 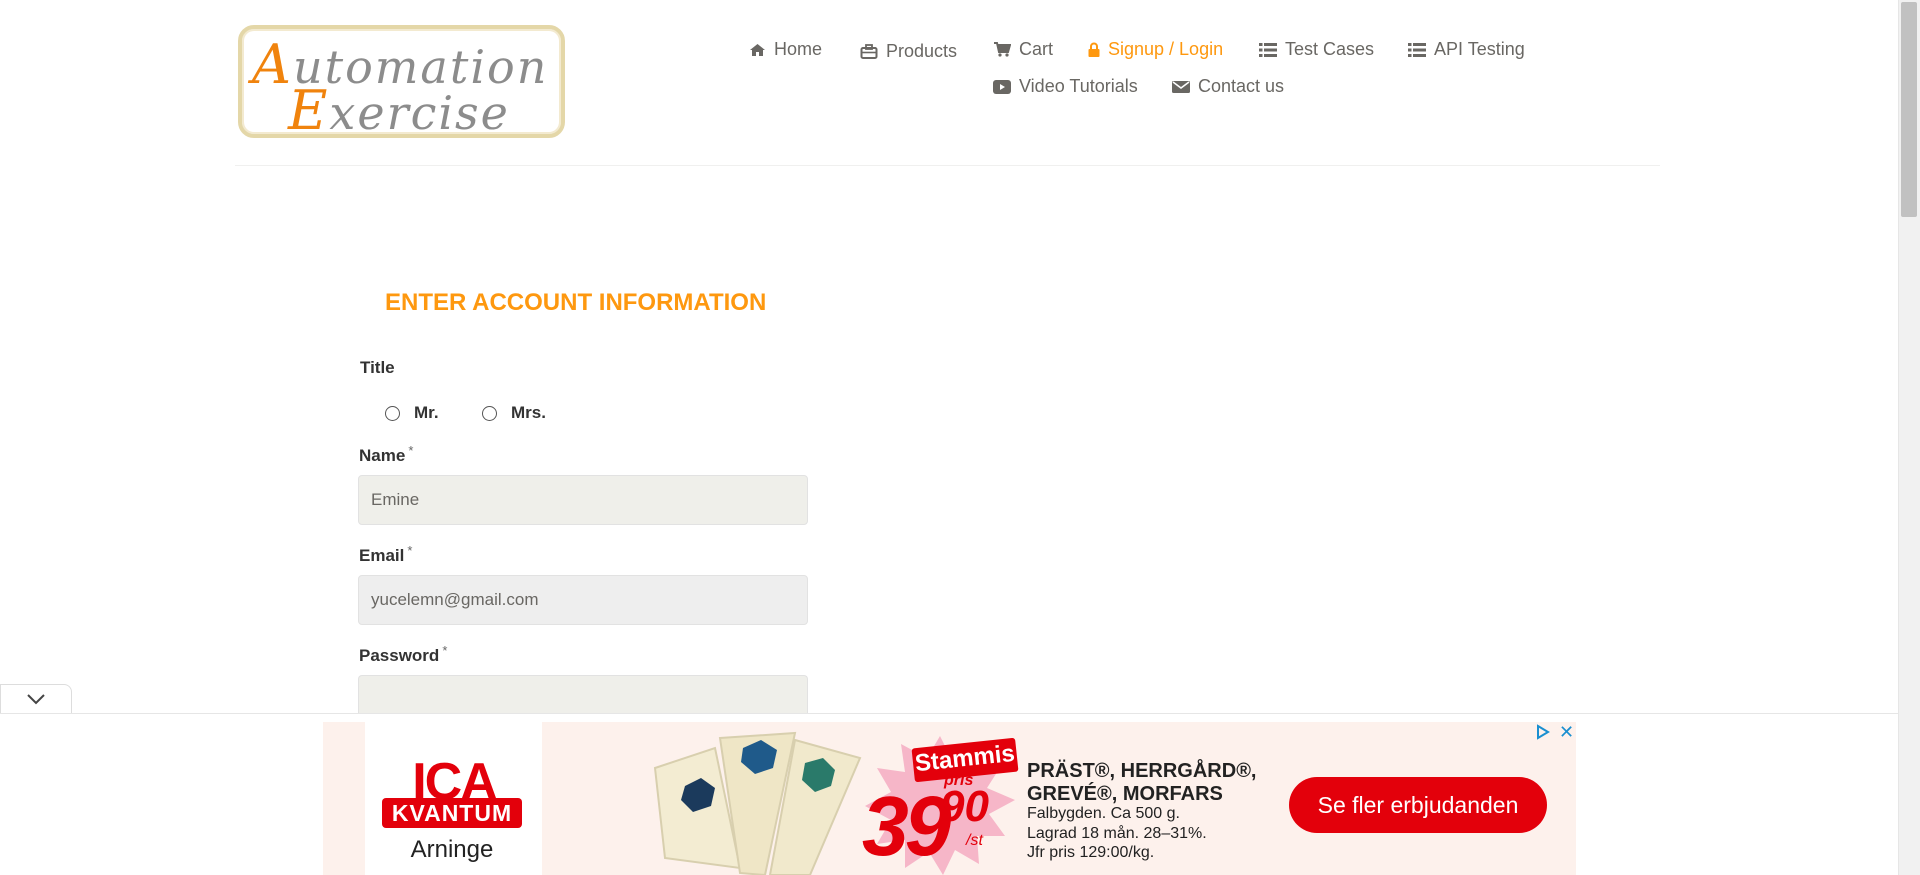 I want to click on ad-product-line-2: GREVÉ®, MORFARS, so click(x=1125, y=794).